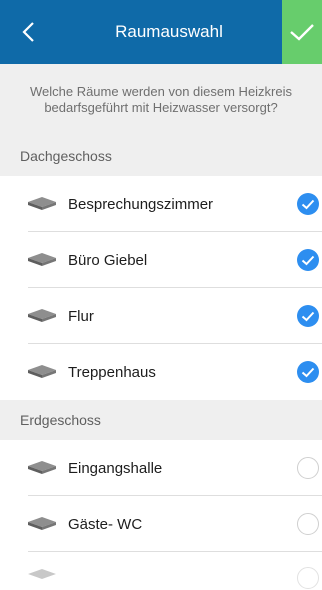  I want to click on room-label: Treppenhaus, so click(112, 372).